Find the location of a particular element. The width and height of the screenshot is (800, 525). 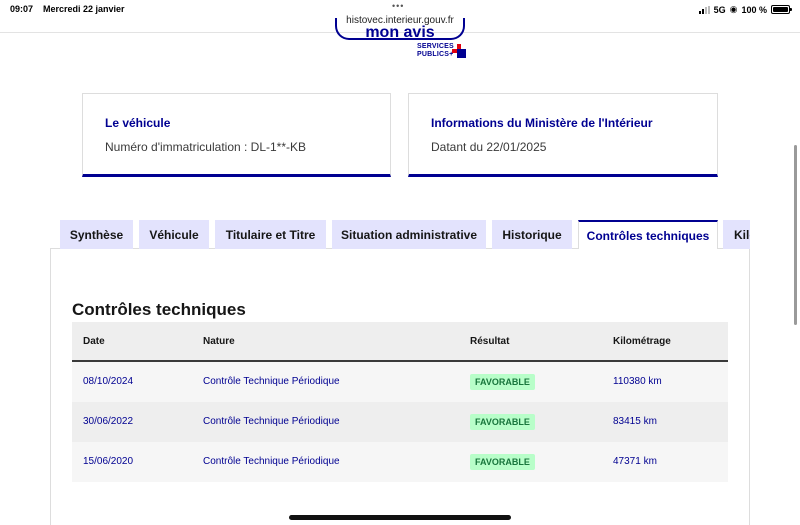

orientation-lock-icon: ◉ is located at coordinates (733, 9).